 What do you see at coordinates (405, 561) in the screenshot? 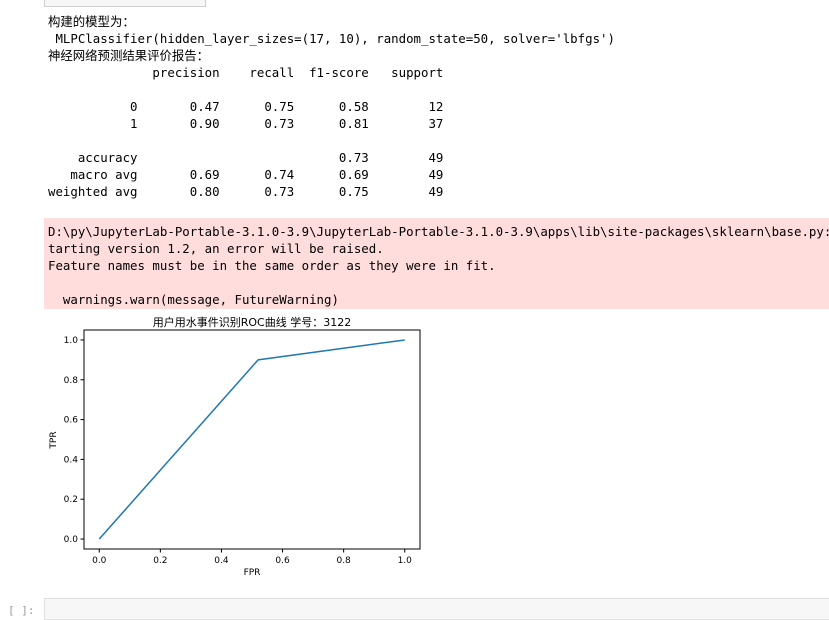
I see `x-tick-label: 1.0` at bounding box center [405, 561].